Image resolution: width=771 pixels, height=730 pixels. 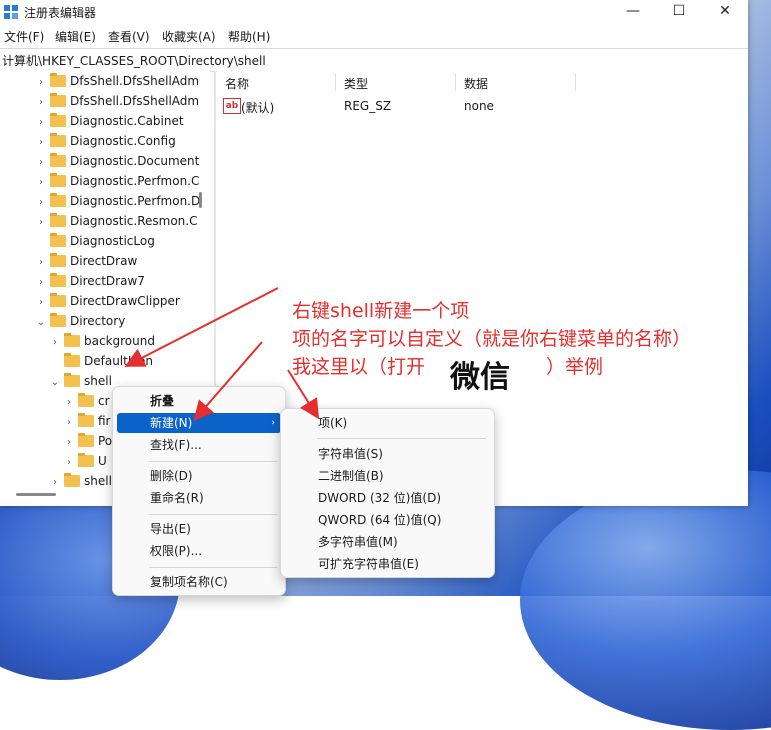 I want to click on arrow-to-key-item, so click(x=303, y=394).